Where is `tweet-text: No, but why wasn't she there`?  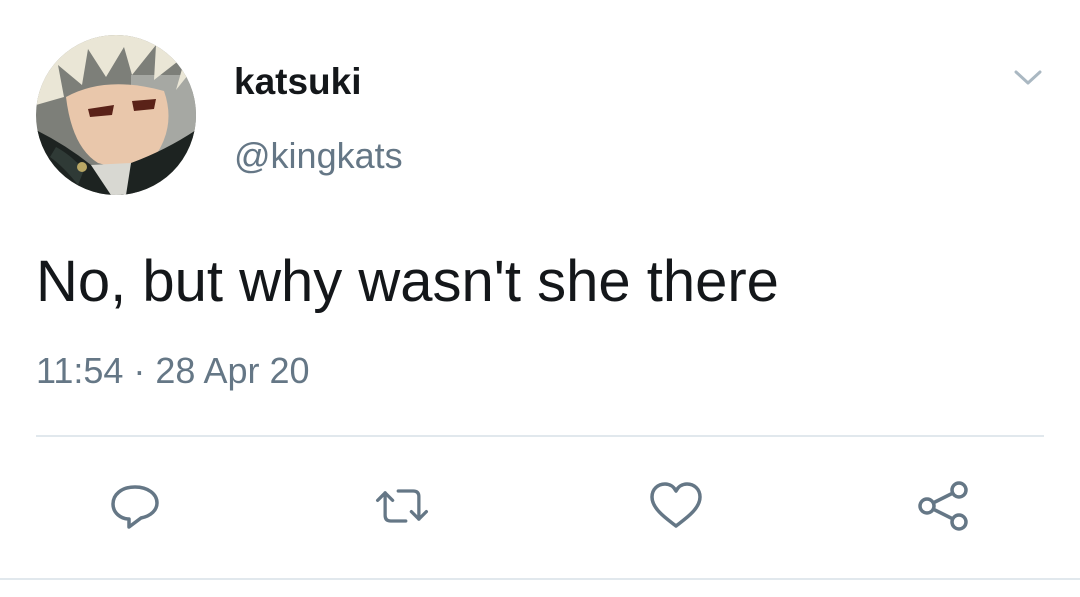
tweet-text: No, but why wasn't she there is located at coordinates (407, 281).